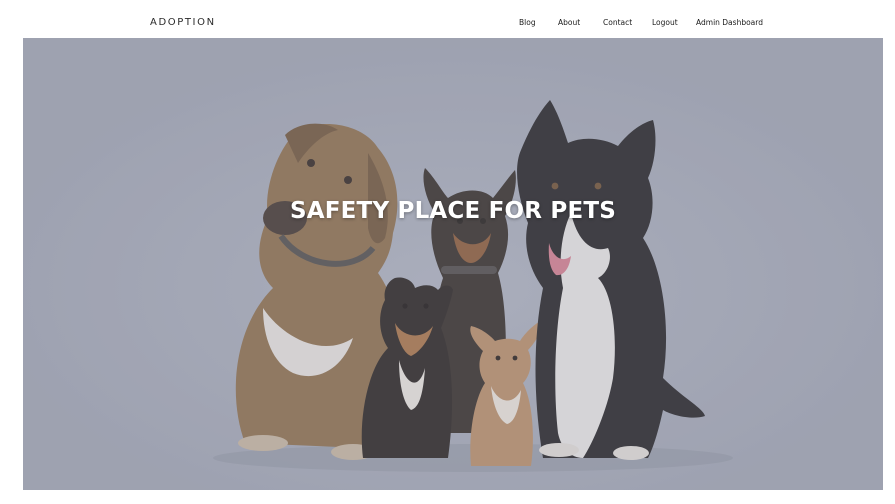 The image size is (895, 504). What do you see at coordinates (665, 22) in the screenshot?
I see `nav-link-logout: Logout` at bounding box center [665, 22].